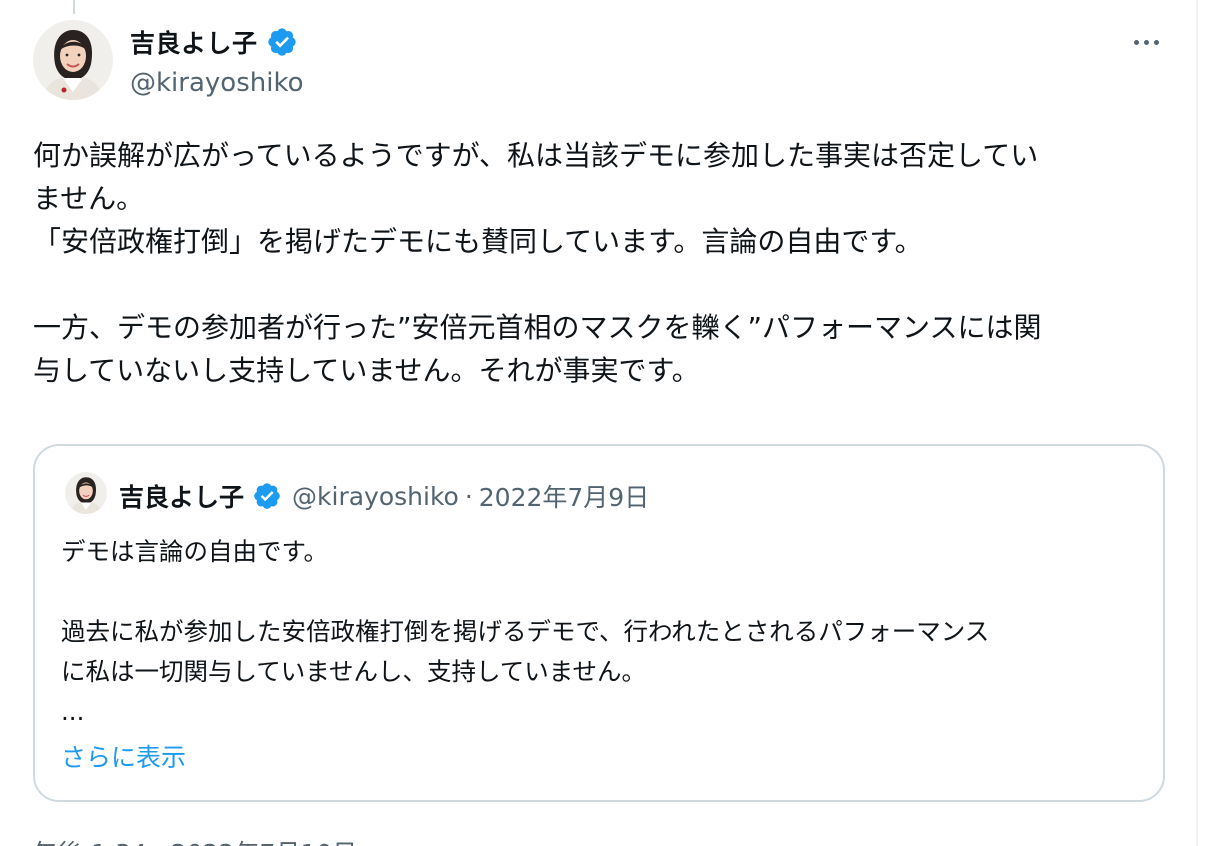 This screenshot has width=1216, height=846. What do you see at coordinates (216, 83) in the screenshot?
I see `author-handle: @kirayoshiko` at bounding box center [216, 83].